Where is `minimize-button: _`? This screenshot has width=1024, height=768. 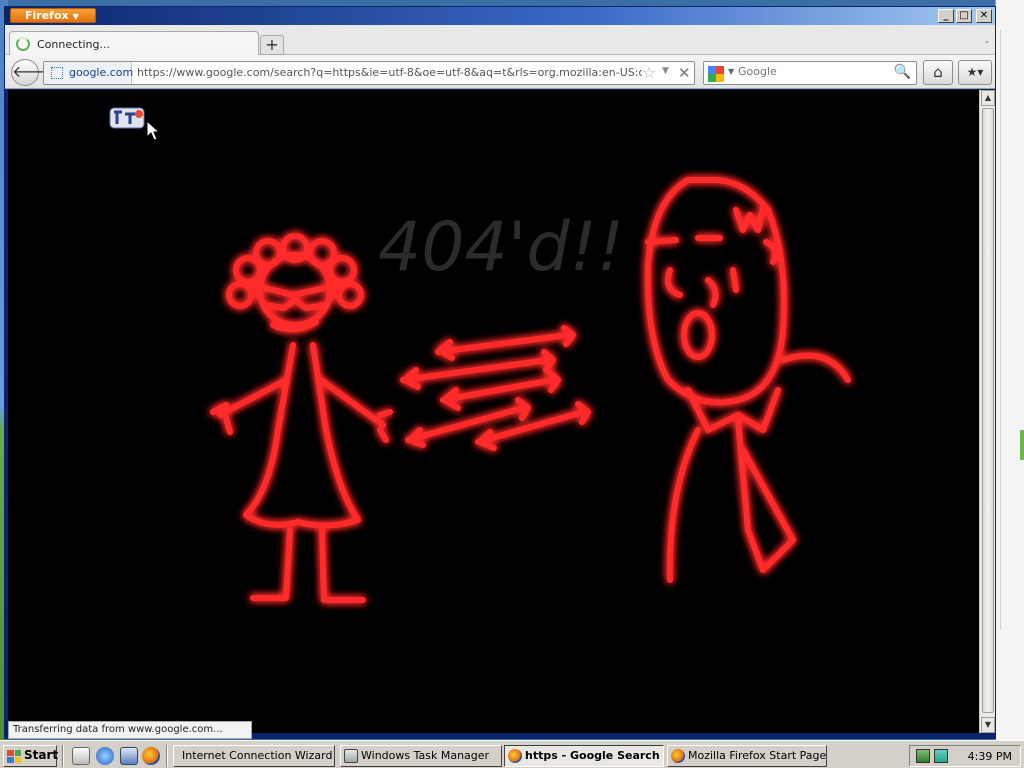 minimize-button: _ is located at coordinates (946, 16).